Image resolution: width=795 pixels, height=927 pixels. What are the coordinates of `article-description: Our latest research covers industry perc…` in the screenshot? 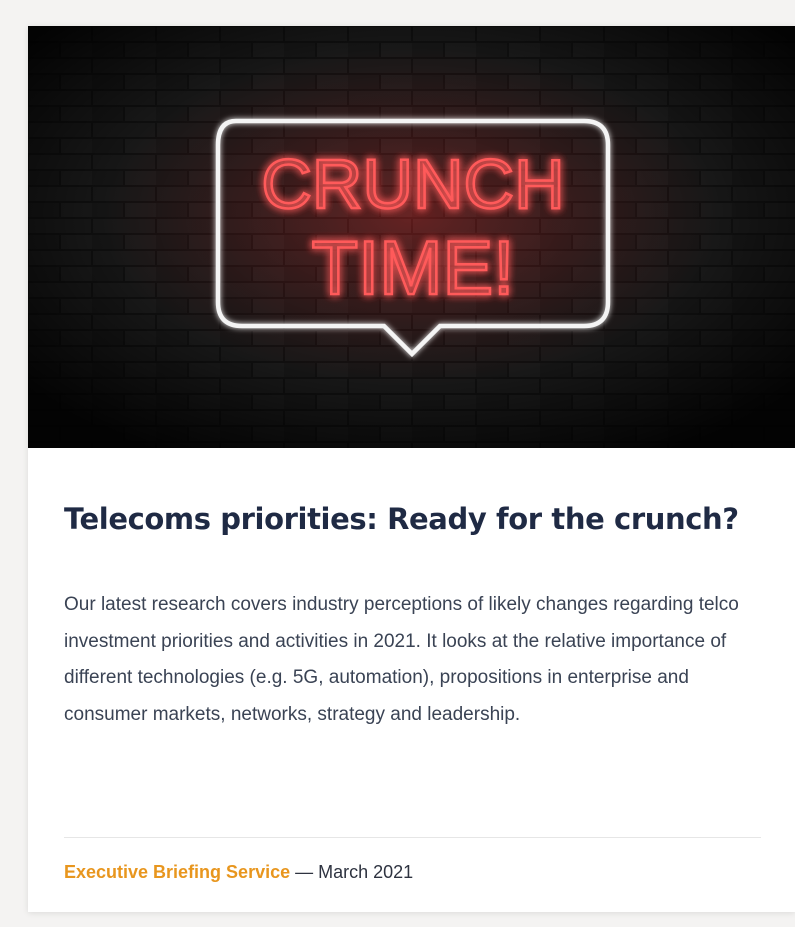 It's located at (401, 659).